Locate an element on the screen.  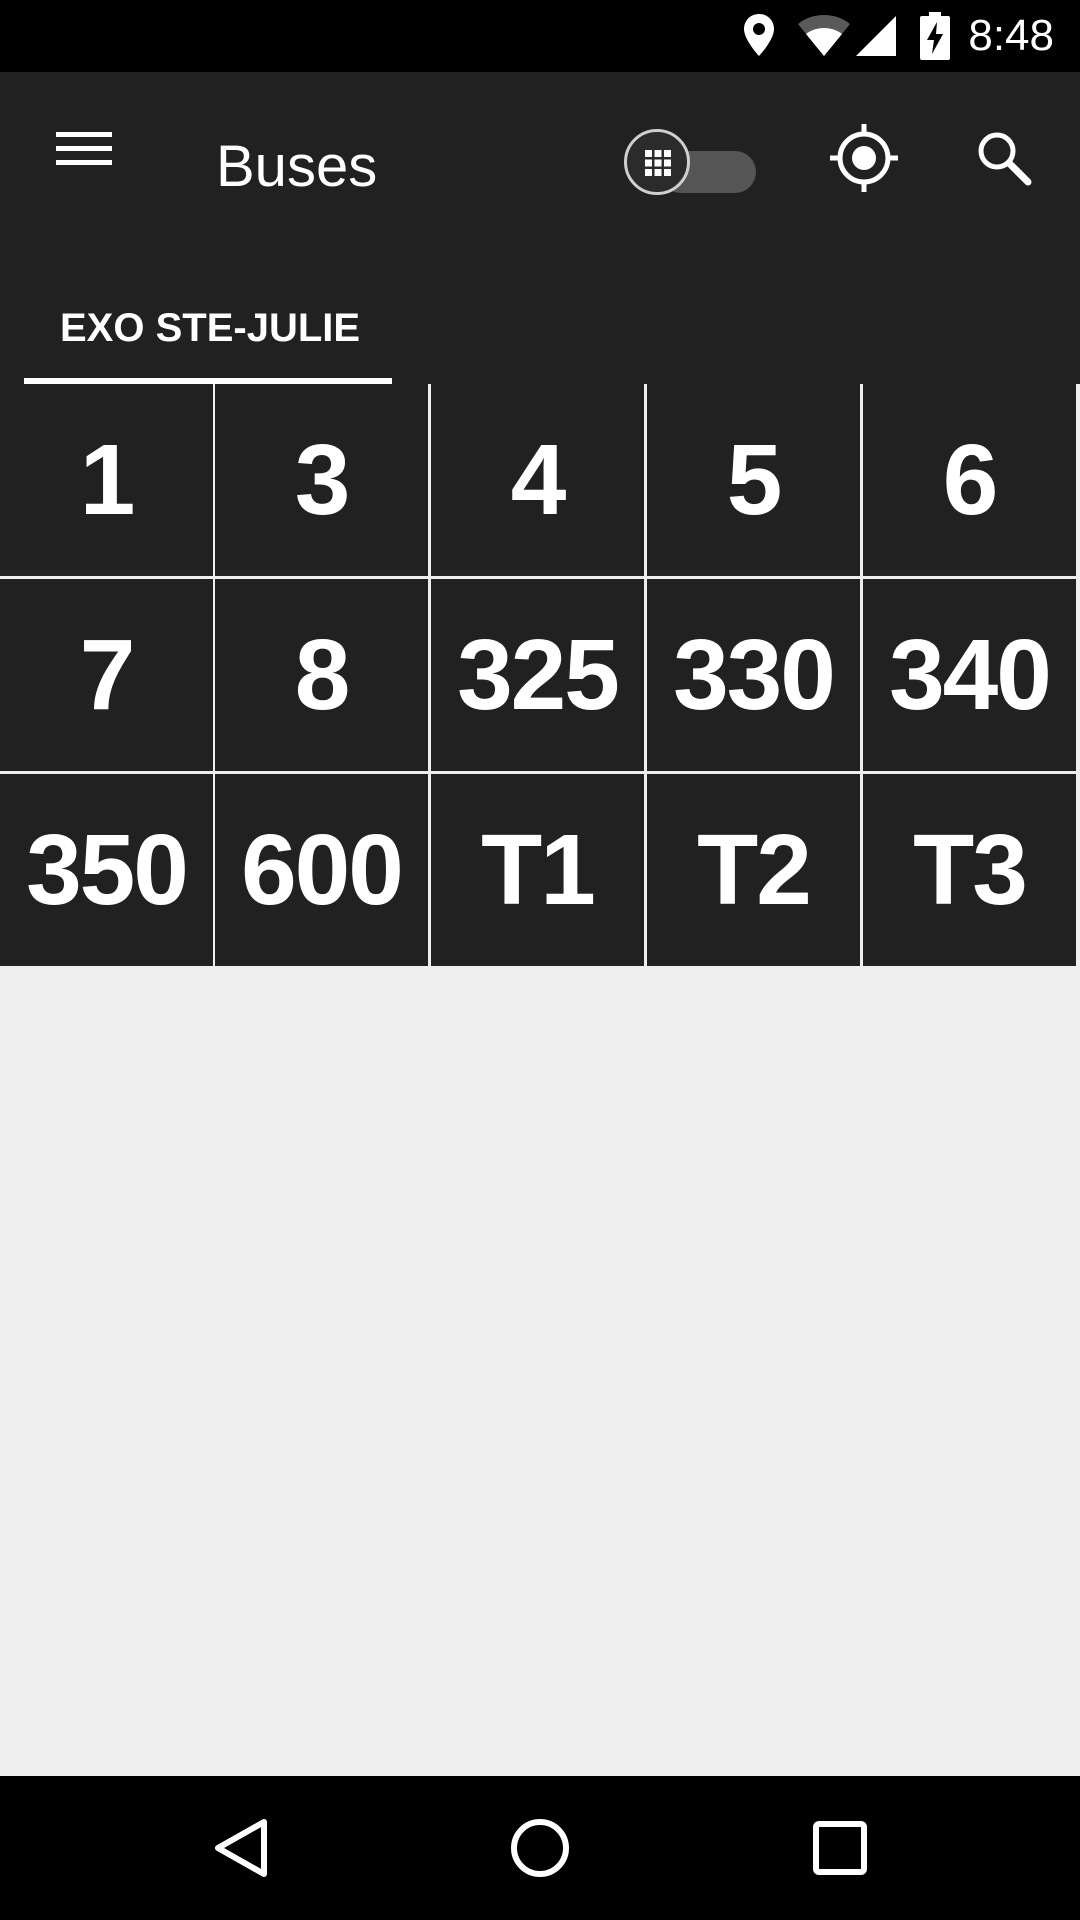
clock: 8:48 is located at coordinates (1011, 35).